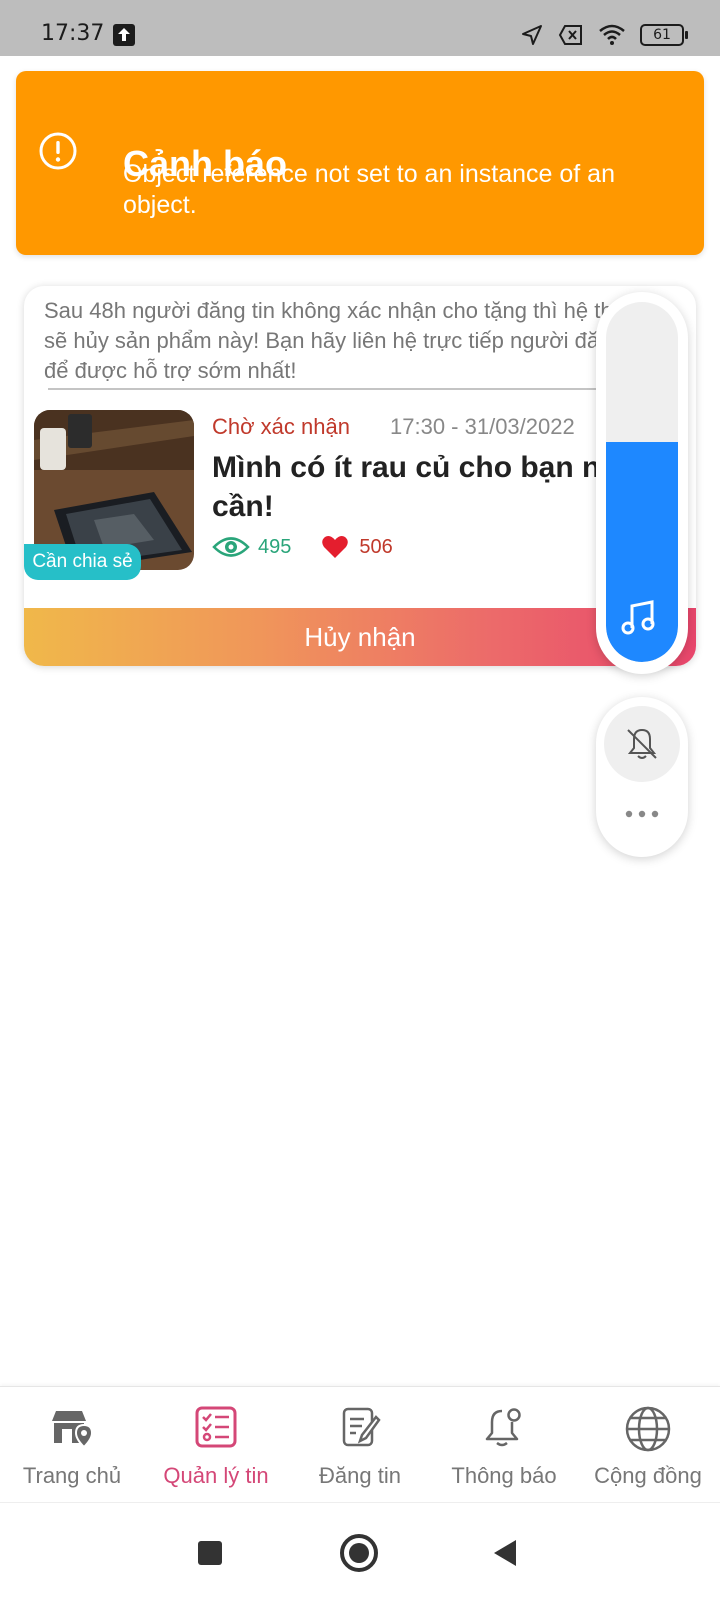  I want to click on nav-label-manage: Quản lý tin, so click(216, 1475).